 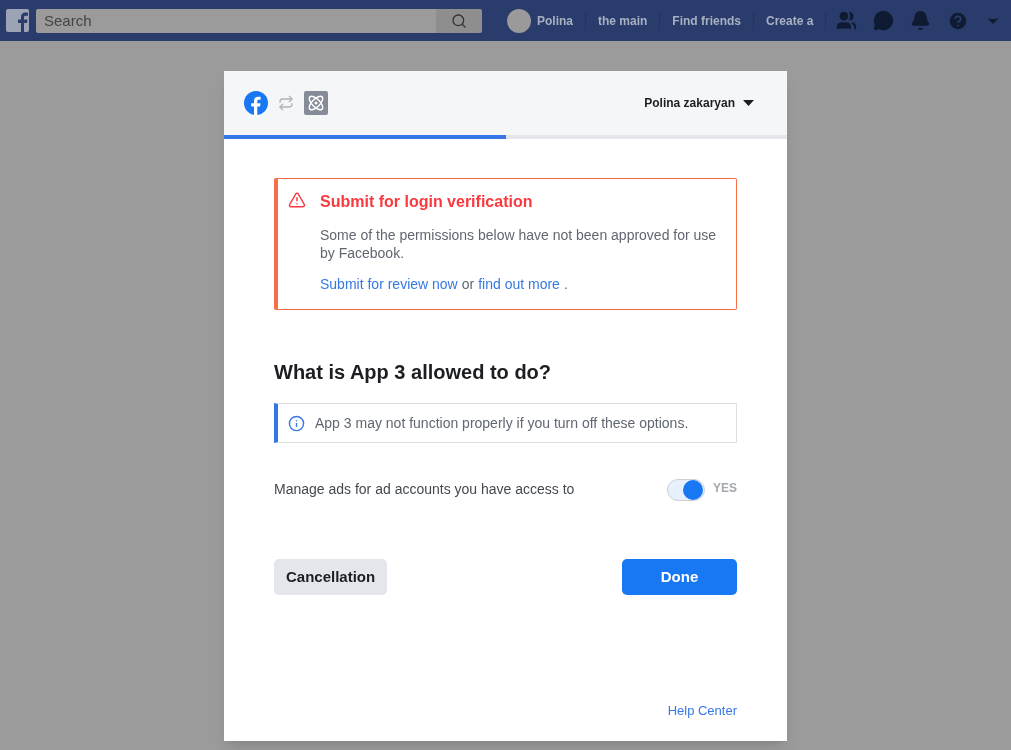 What do you see at coordinates (389, 284) in the screenshot?
I see `review-link: Submit for review now` at bounding box center [389, 284].